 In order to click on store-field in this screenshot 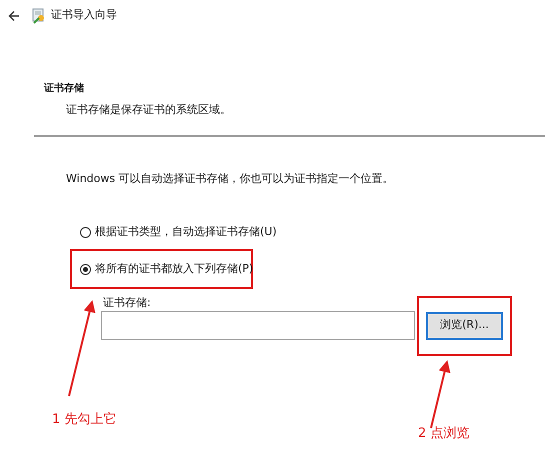, I will do `click(258, 325)`.